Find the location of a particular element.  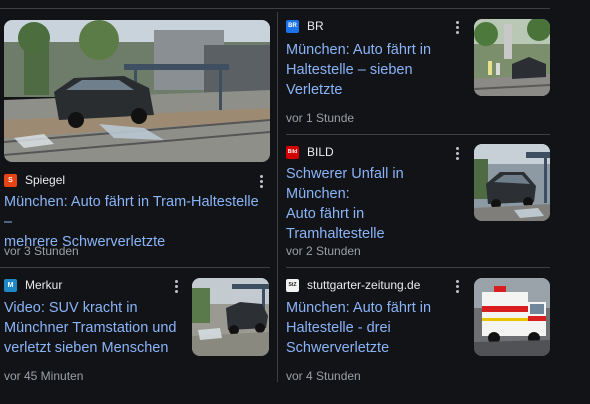

source-row: StZ stuttgarter-zeitung.de is located at coordinates (353, 285).